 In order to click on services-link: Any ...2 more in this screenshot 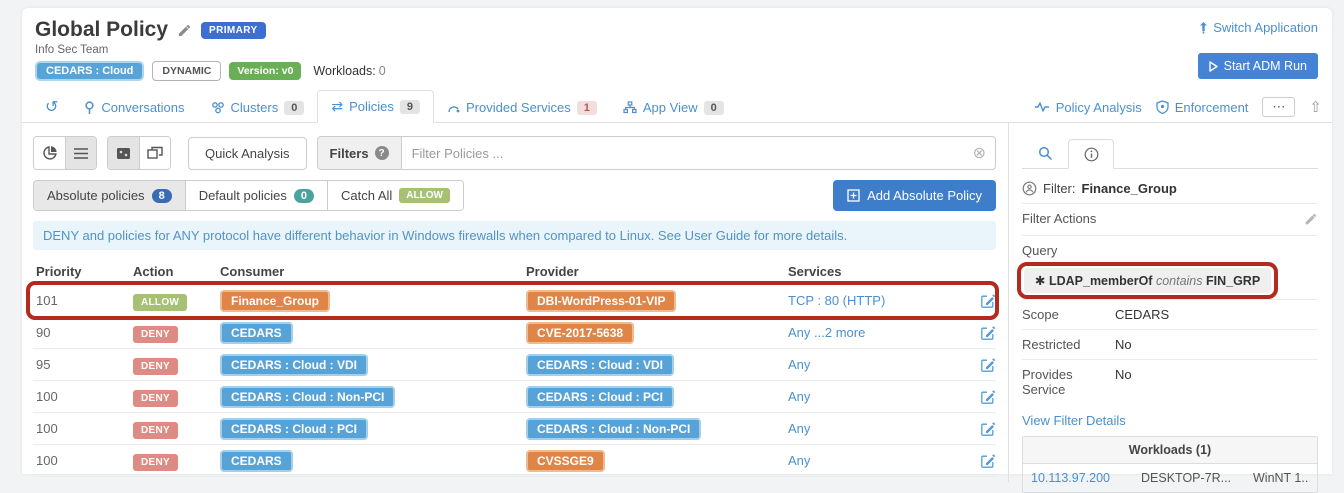, I will do `click(826, 332)`.